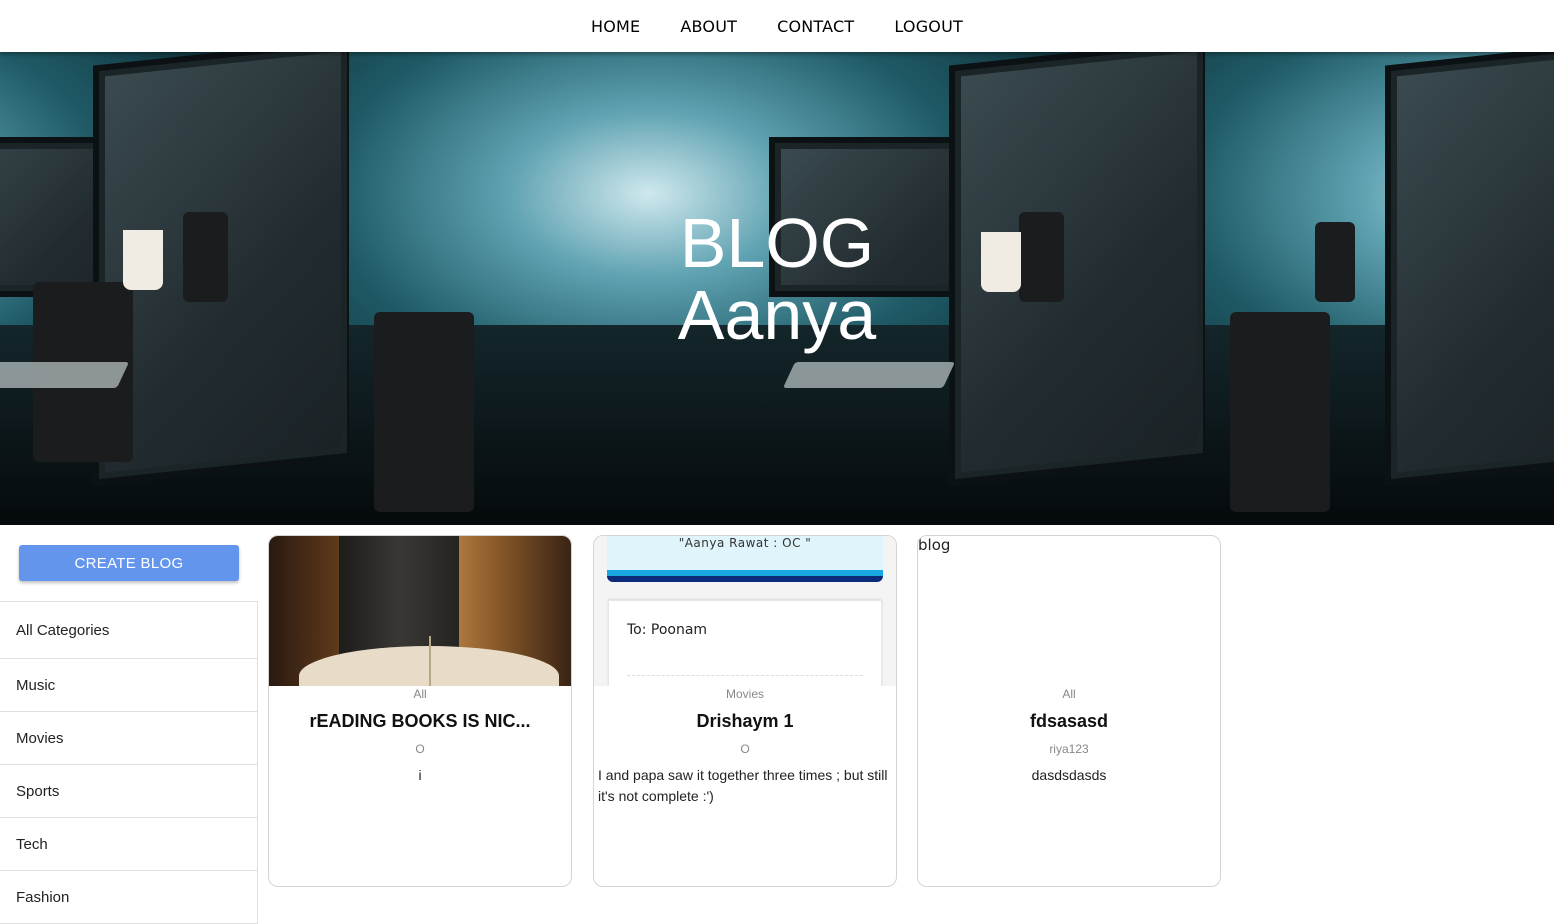 This screenshot has height=924, width=1554. I want to click on hero-title-line2: Aanya, so click(777, 315).